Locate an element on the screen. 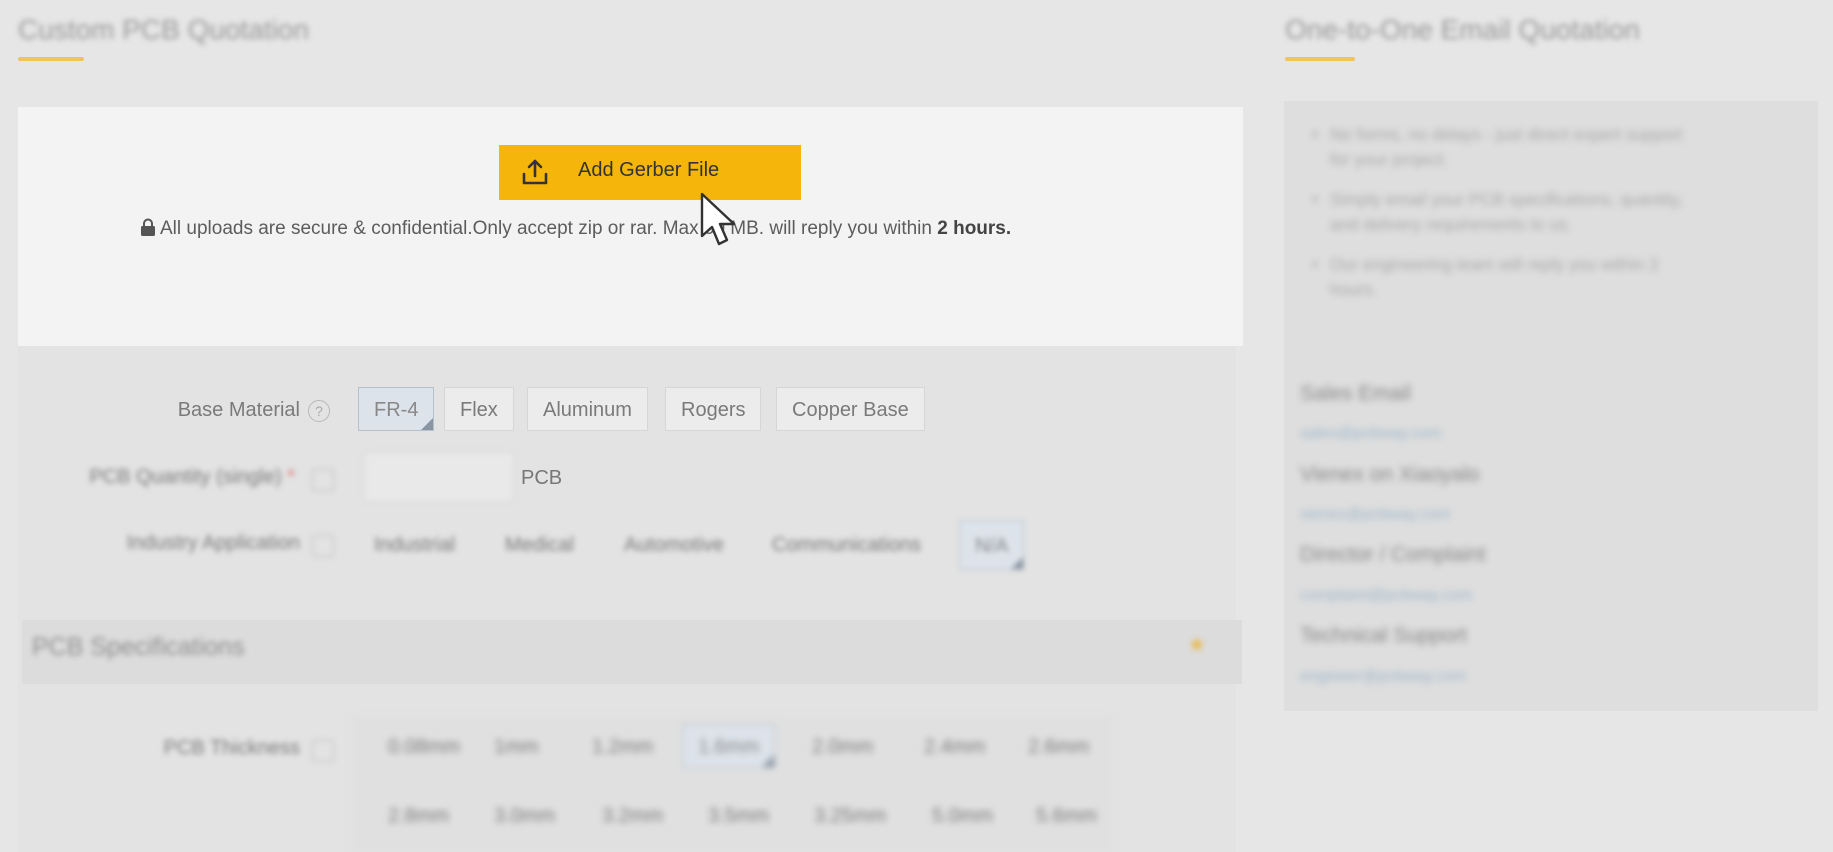  add-gerber-file-button: Add Gerber File is located at coordinates (650, 172).